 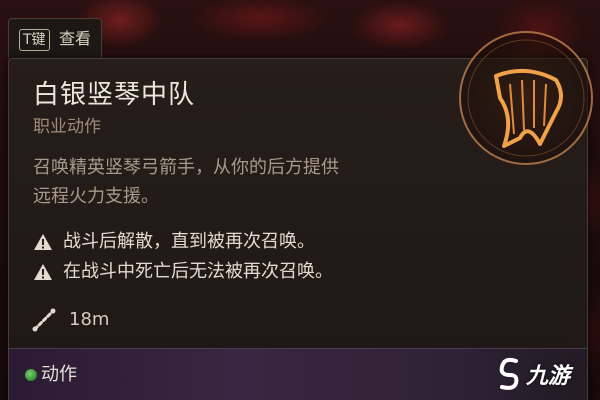 I want to click on spell-range: 18m, so click(x=70, y=320).